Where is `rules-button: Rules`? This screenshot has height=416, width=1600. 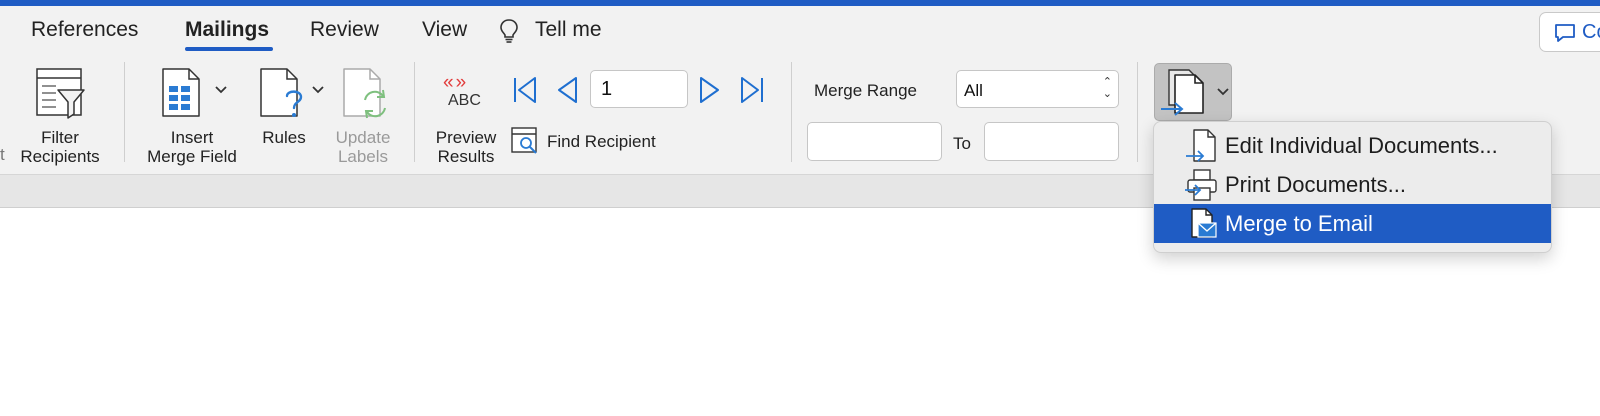 rules-button: Rules is located at coordinates (291, 118).